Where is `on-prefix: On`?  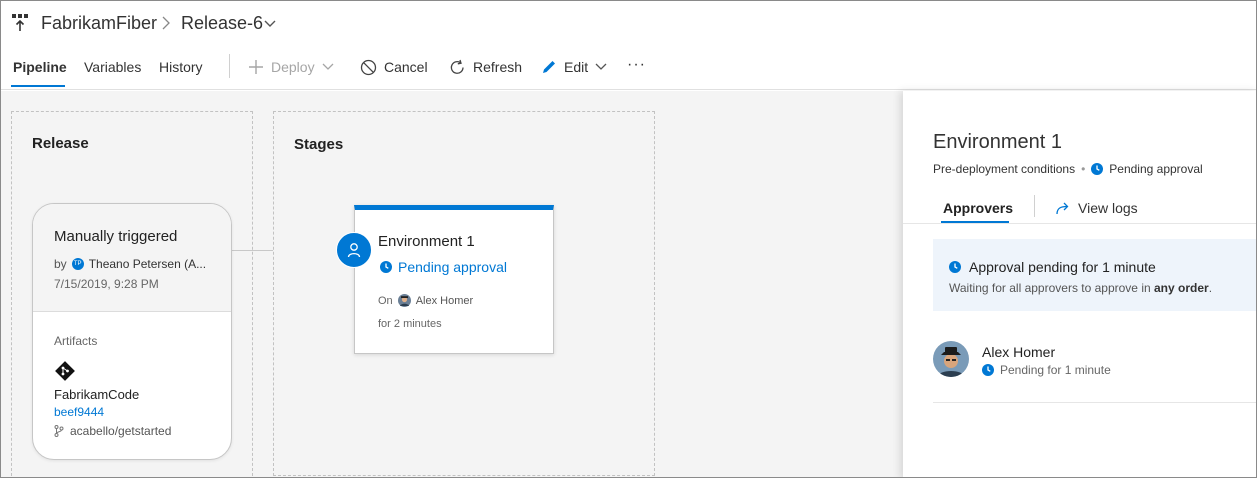
on-prefix: On is located at coordinates (385, 300).